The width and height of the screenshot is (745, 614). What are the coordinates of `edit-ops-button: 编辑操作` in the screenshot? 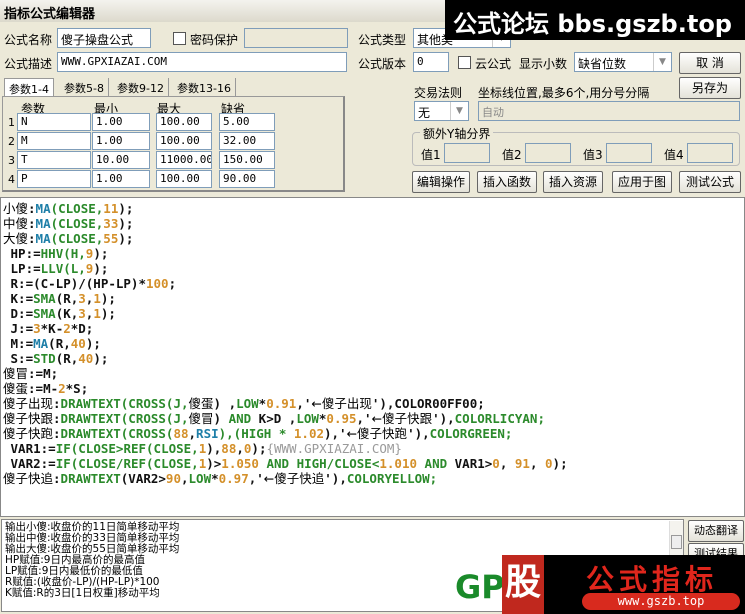 It's located at (441, 182).